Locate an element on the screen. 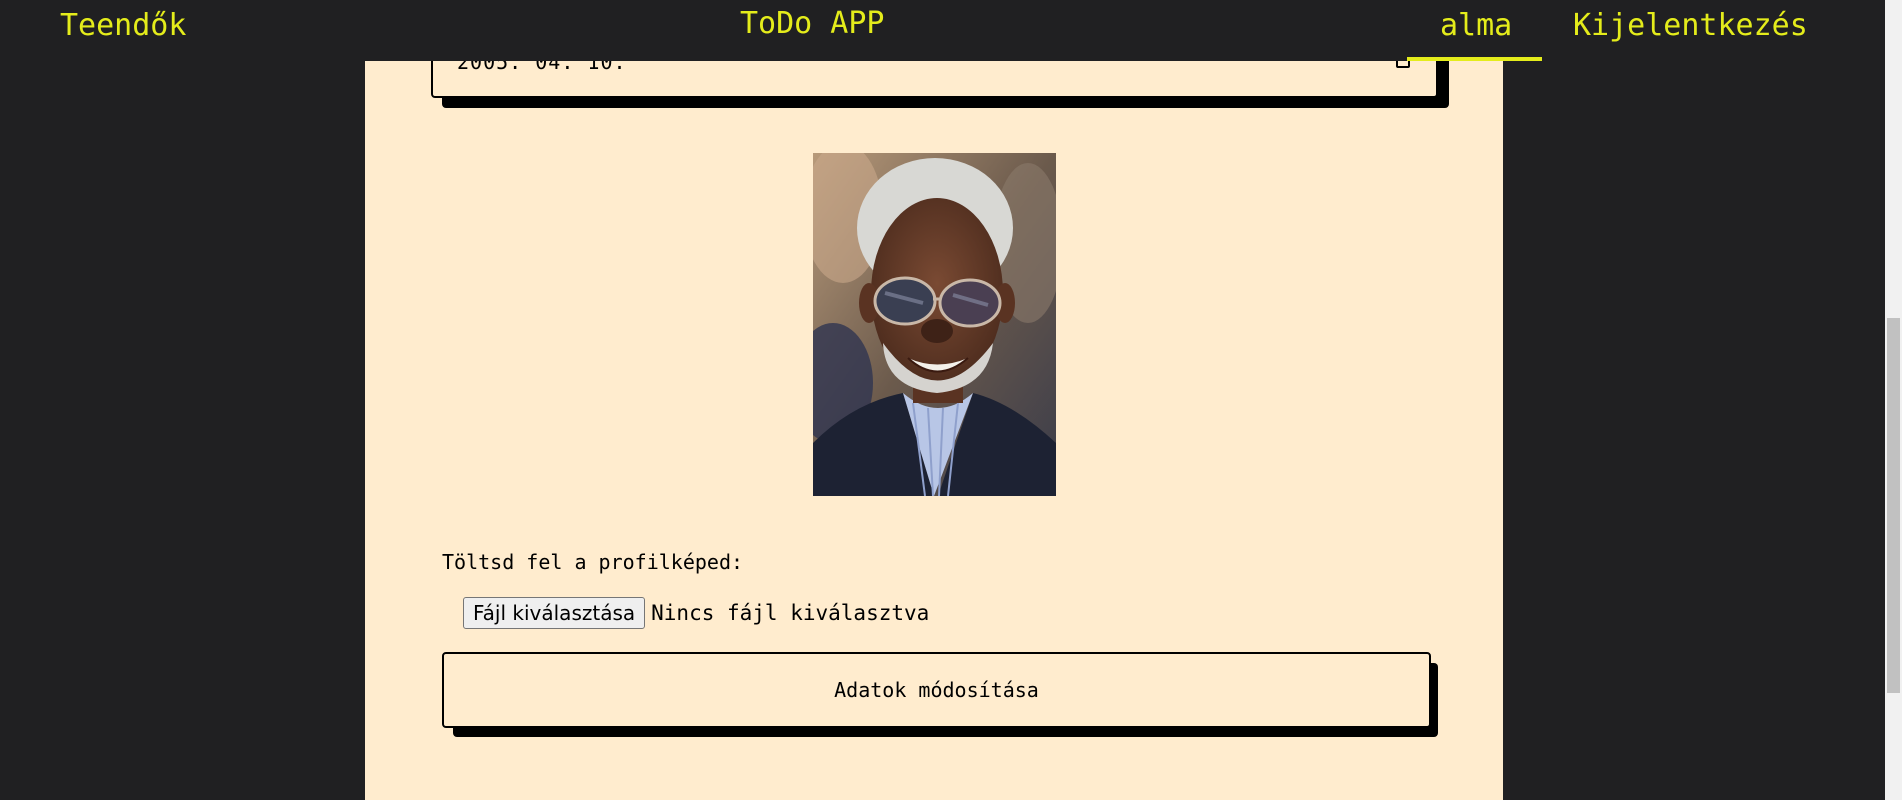 The width and height of the screenshot is (1902, 800). page-scrollbar is located at coordinates (1893, 400).